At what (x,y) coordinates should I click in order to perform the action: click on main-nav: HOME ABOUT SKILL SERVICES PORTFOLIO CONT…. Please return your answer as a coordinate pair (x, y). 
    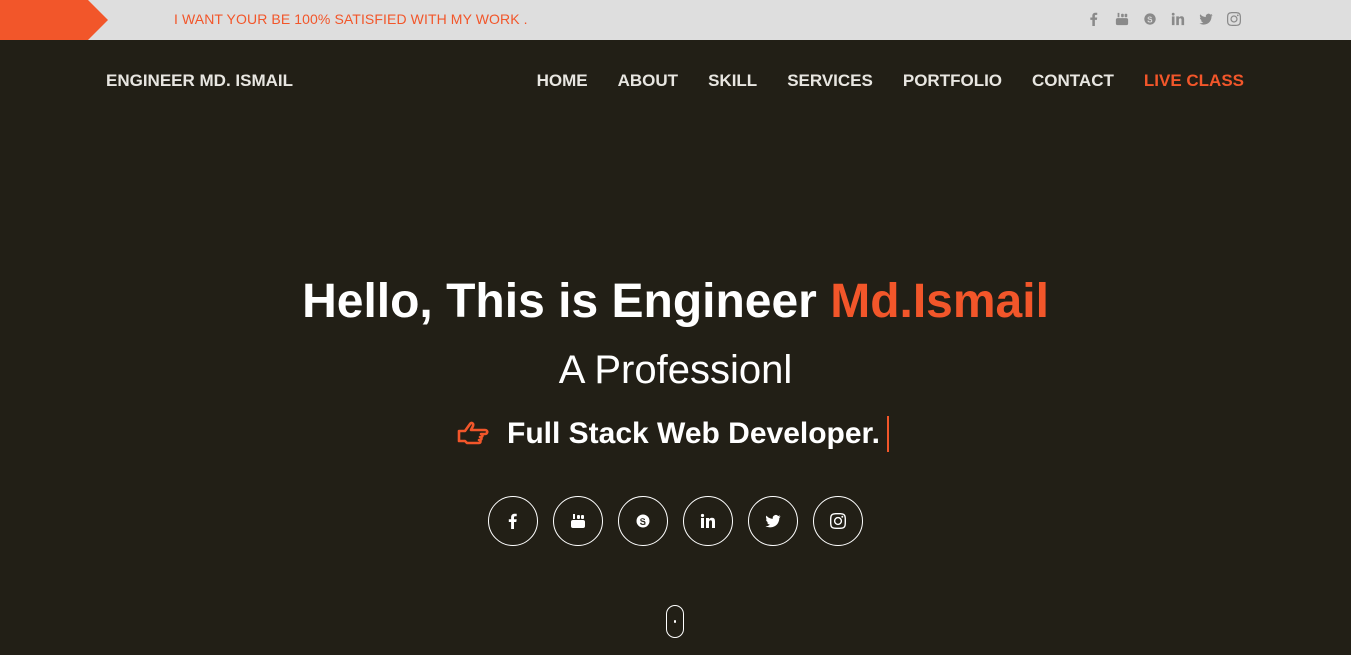
    Looking at the image, I should click on (890, 81).